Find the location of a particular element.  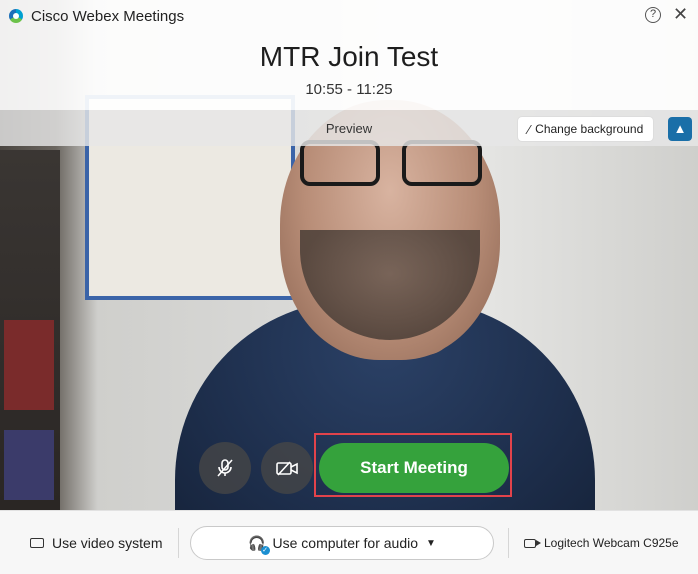

background-blur-button: ▲ is located at coordinates (680, 129).